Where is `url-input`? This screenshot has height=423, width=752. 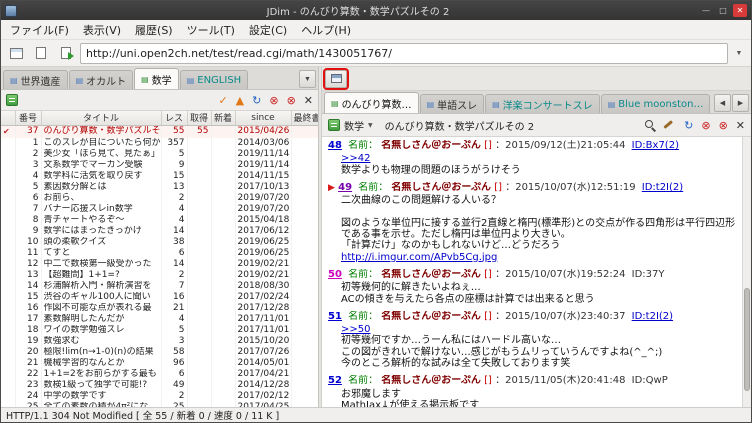 url-input is located at coordinates (404, 53).